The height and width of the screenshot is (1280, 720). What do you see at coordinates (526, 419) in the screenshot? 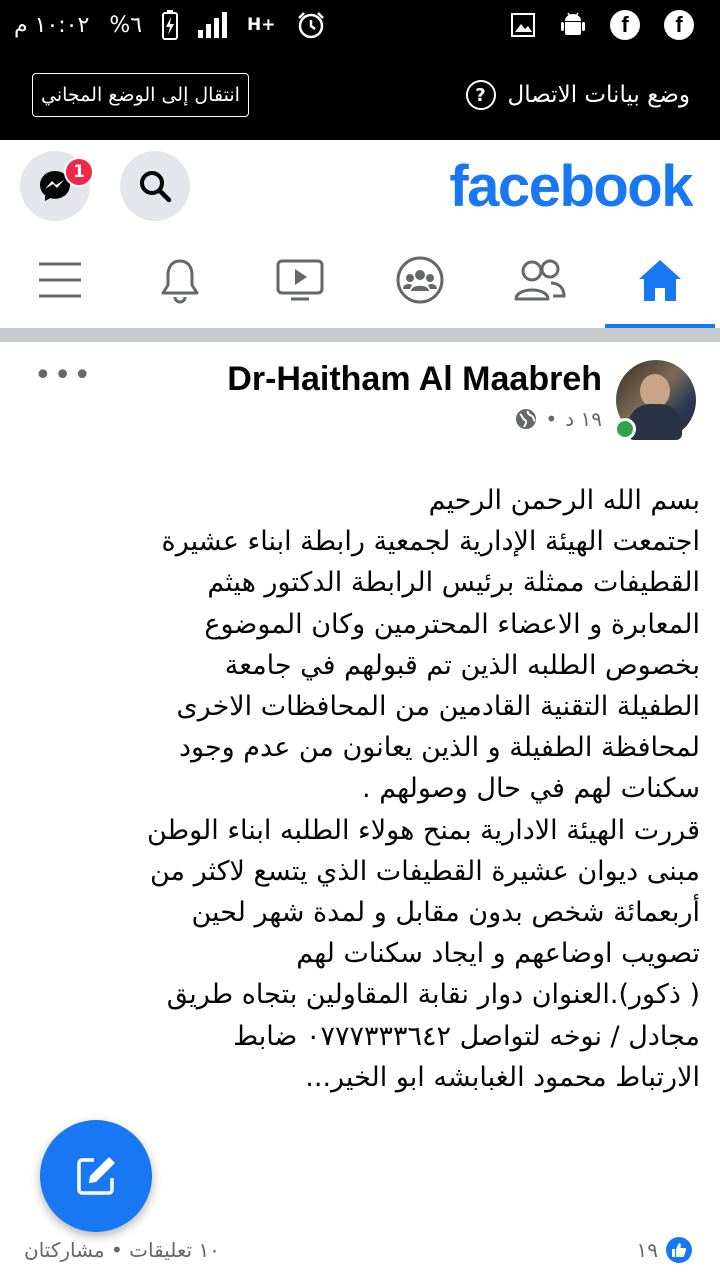
I see `globe-icon` at bounding box center [526, 419].